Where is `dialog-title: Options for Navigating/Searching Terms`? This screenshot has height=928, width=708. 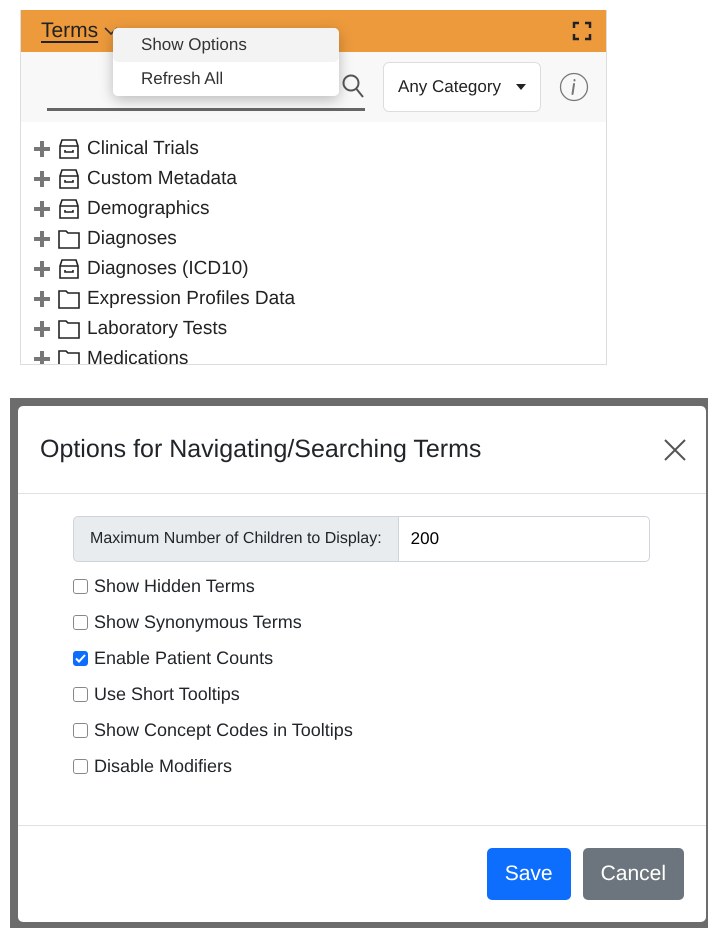 dialog-title: Options for Navigating/Searching Terms is located at coordinates (261, 449).